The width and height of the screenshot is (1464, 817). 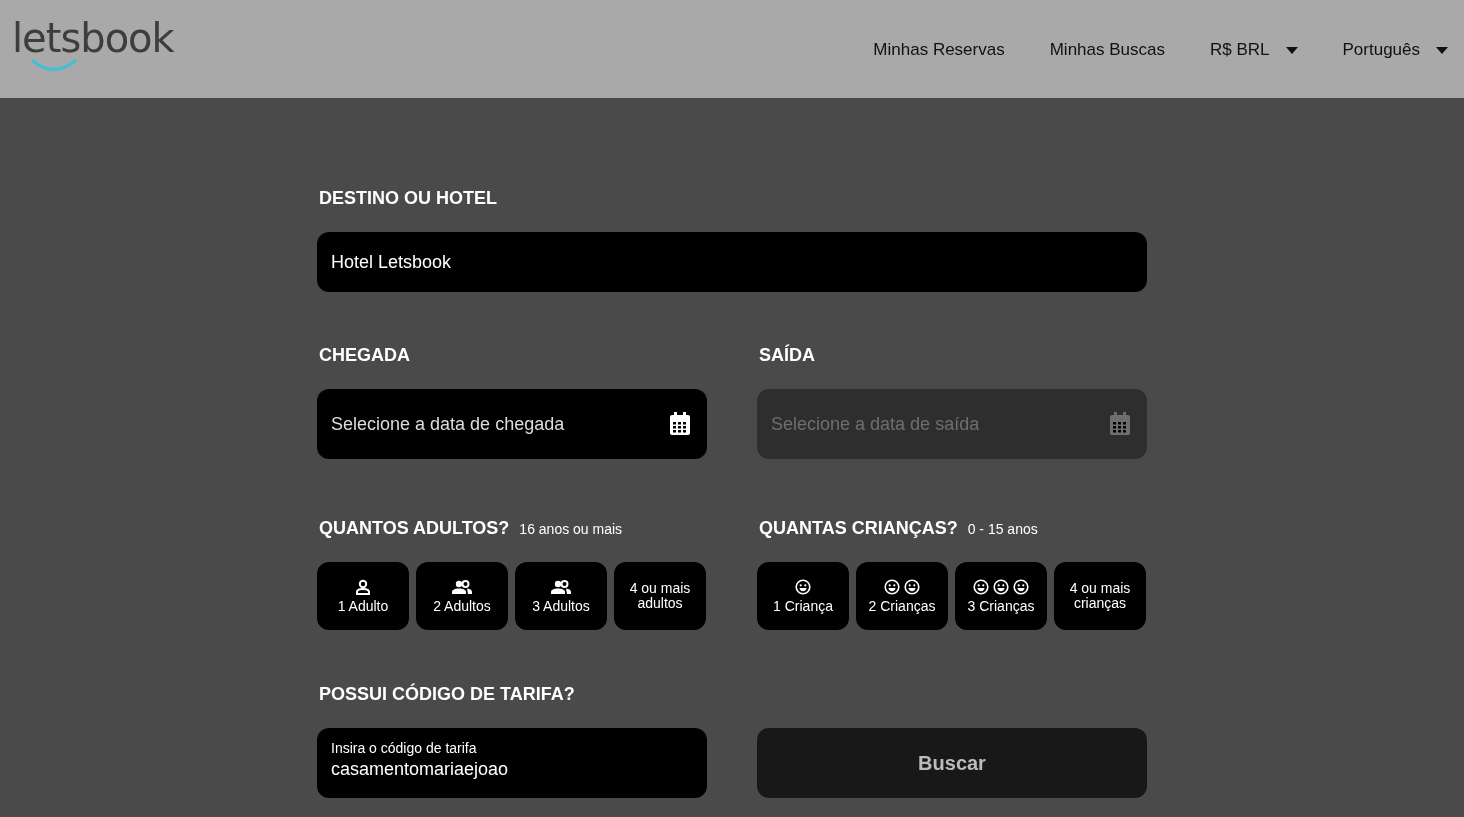 What do you see at coordinates (939, 50) in the screenshot?
I see `nav-link: Minhas Reservas` at bounding box center [939, 50].